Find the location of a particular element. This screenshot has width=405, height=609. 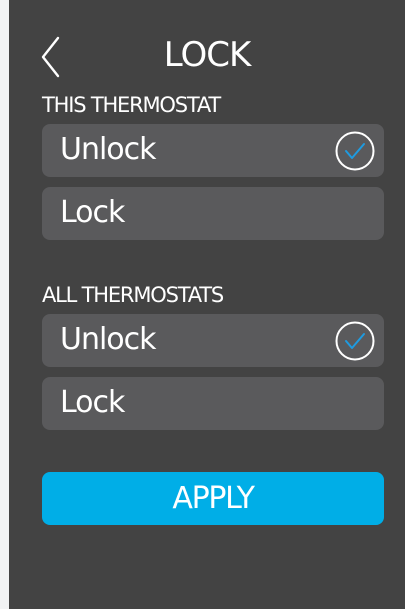

option-all-thermostats-lock: Lock is located at coordinates (213, 403).